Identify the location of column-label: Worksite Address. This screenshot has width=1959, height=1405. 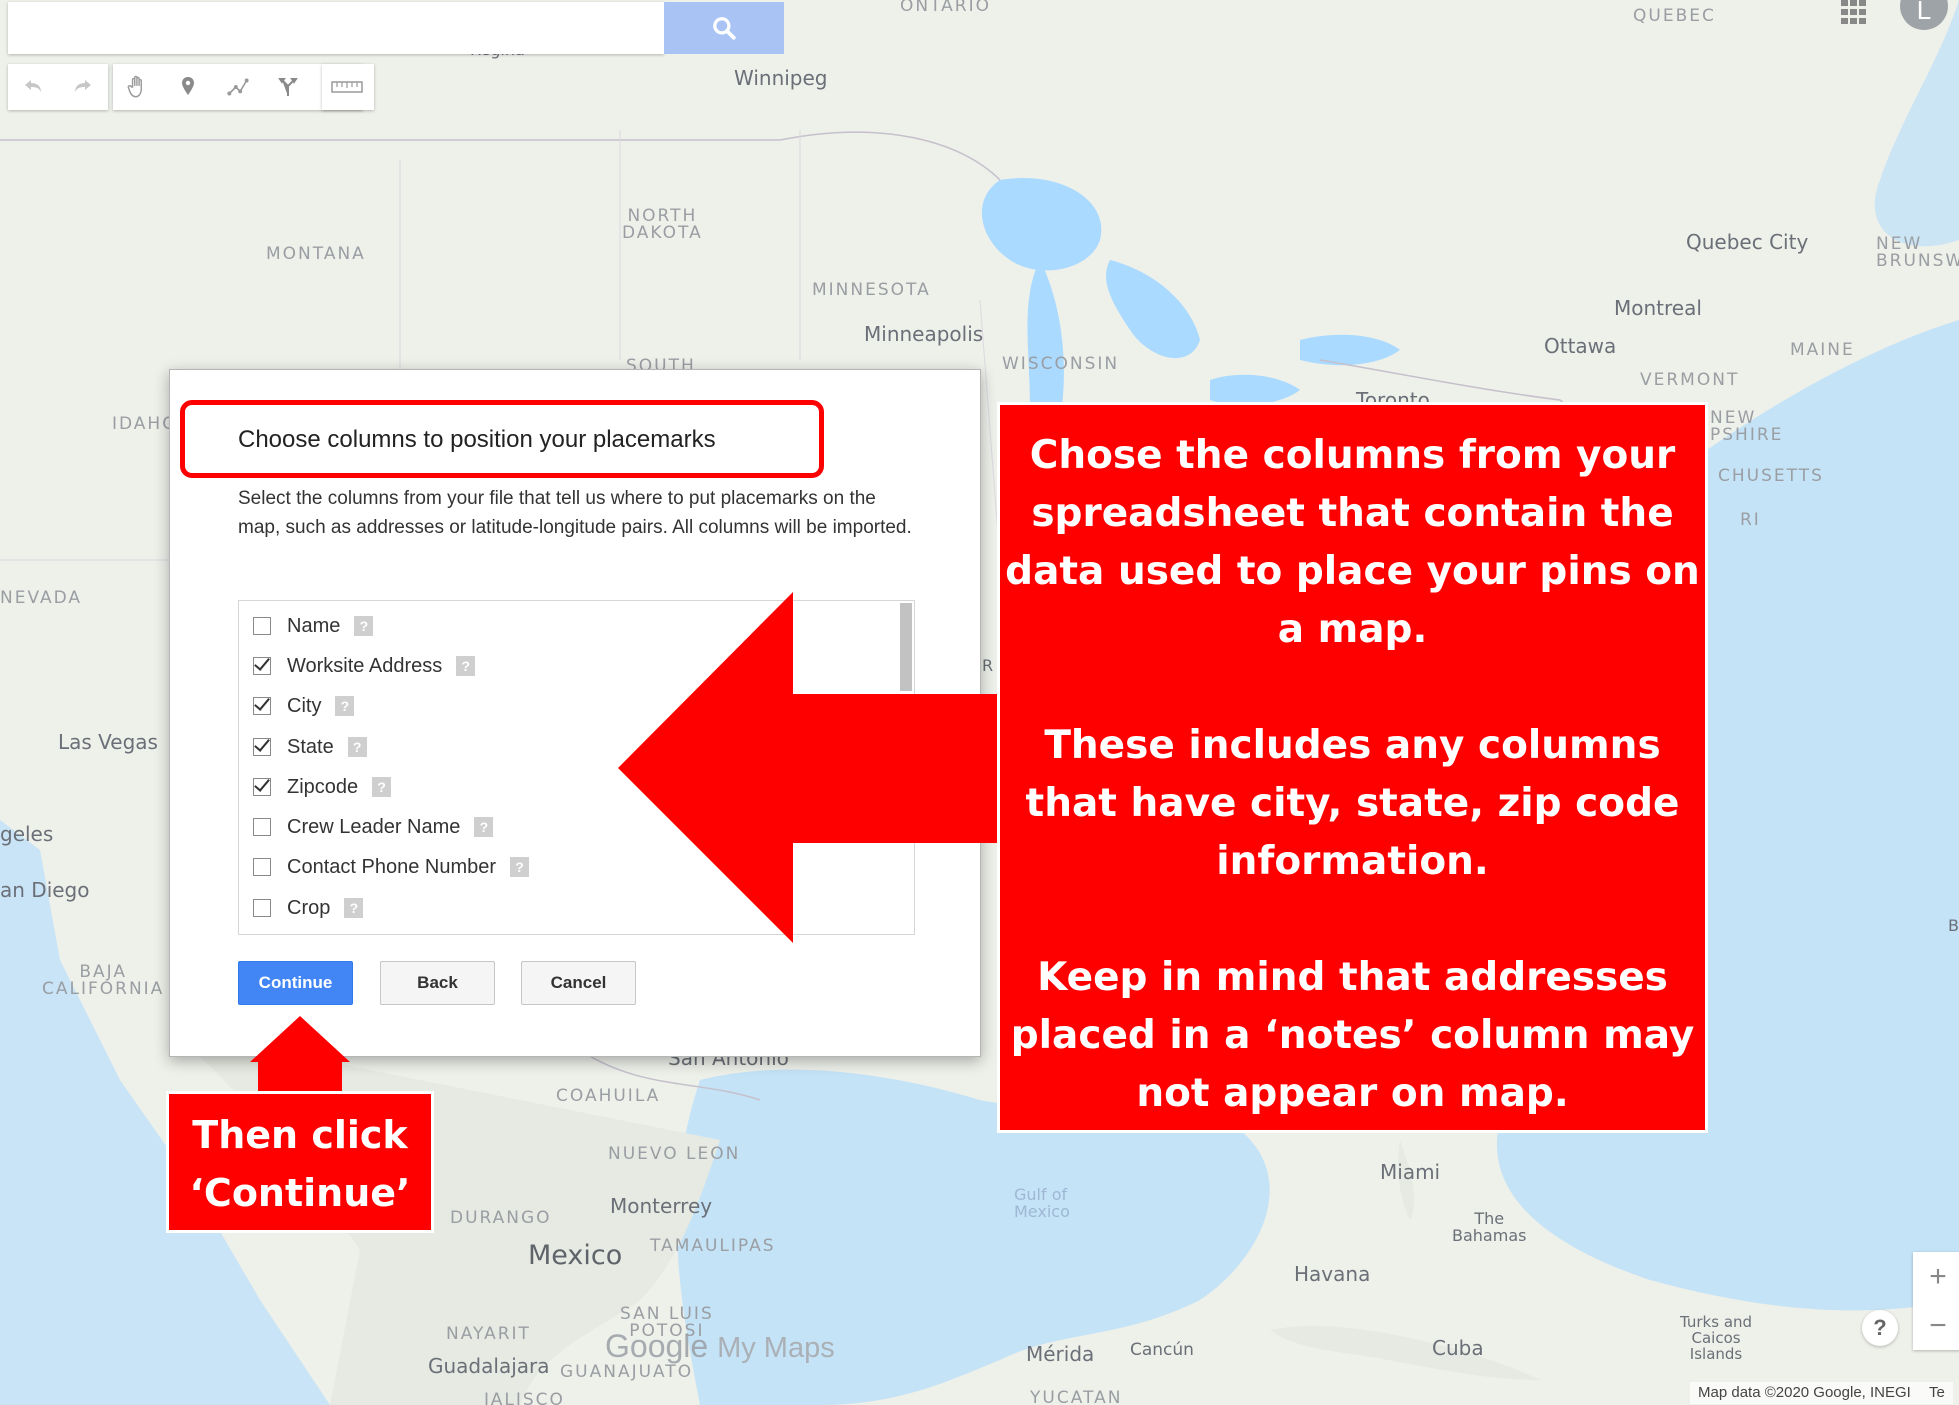
(365, 665).